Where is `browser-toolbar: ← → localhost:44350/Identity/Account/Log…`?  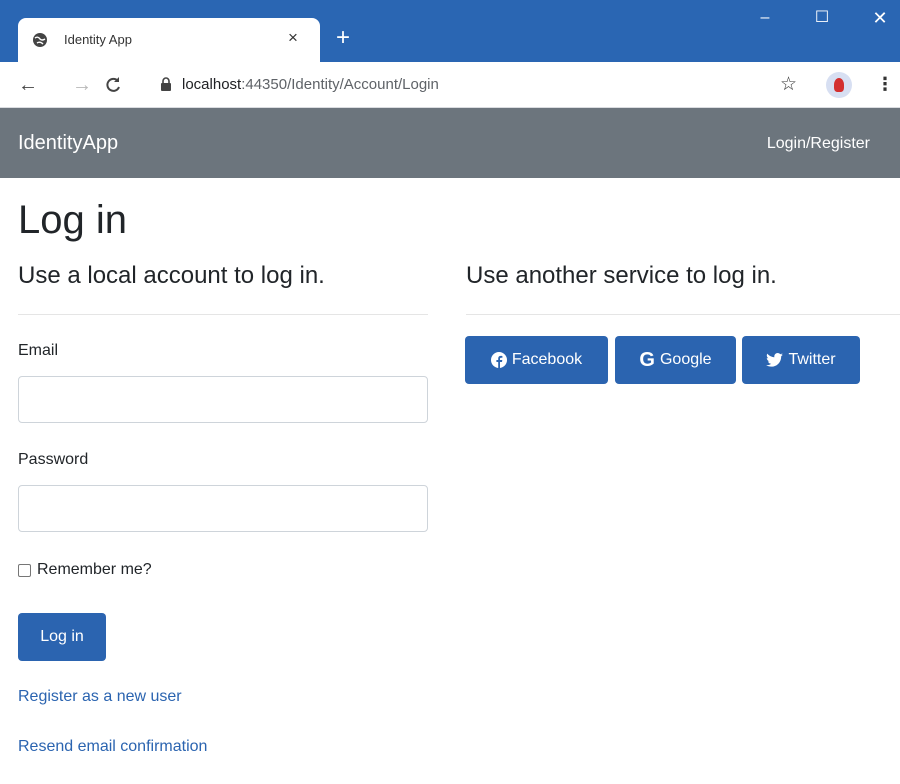
browser-toolbar: ← → localhost:44350/Identity/Account/Log… is located at coordinates (450, 85).